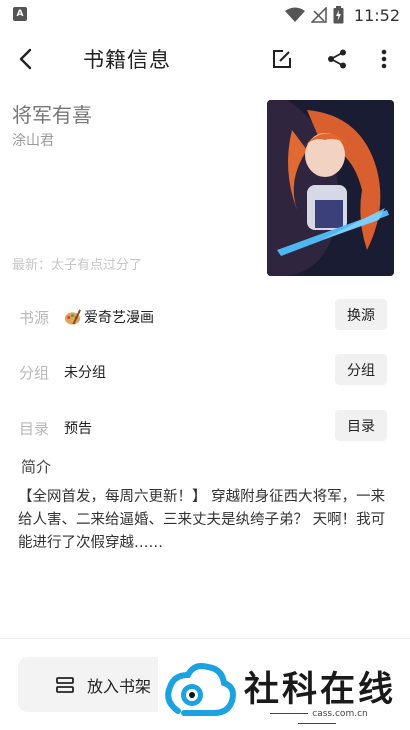 This screenshot has height=730, width=410. Describe the element at coordinates (318, 15) in the screenshot. I see `no-signal-icon` at that location.